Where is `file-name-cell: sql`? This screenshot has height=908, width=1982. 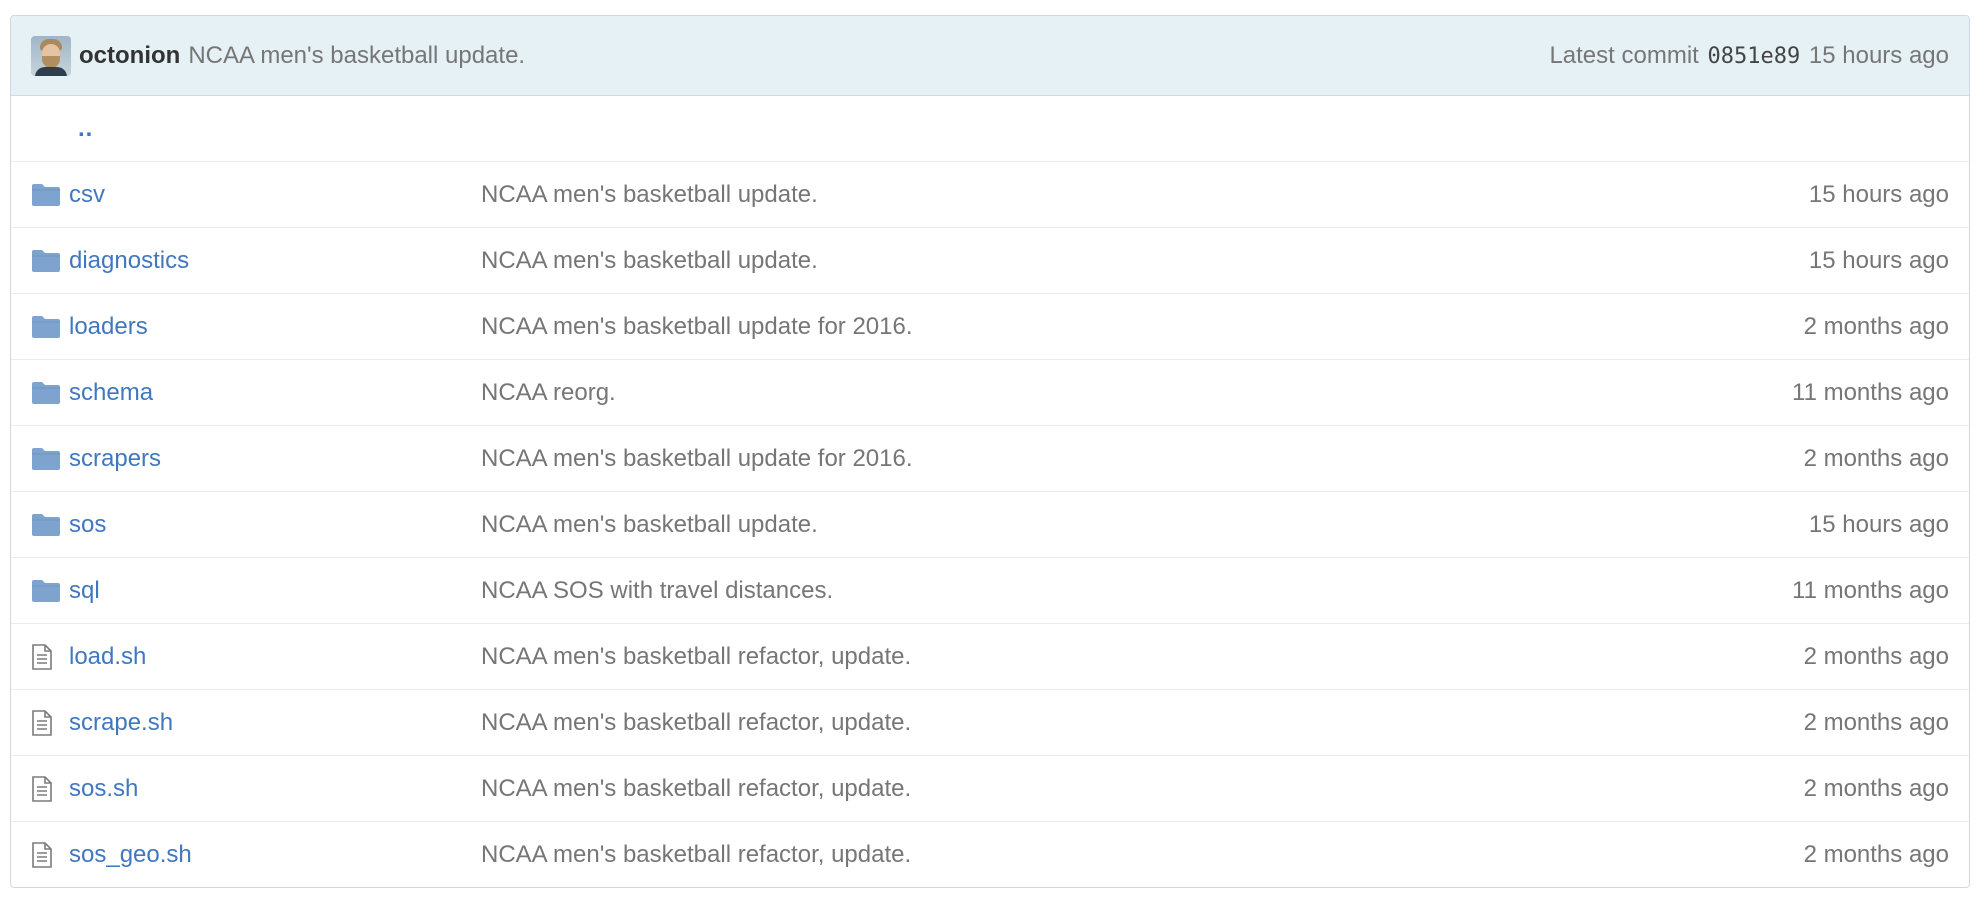
file-name-cell: sql is located at coordinates (275, 591).